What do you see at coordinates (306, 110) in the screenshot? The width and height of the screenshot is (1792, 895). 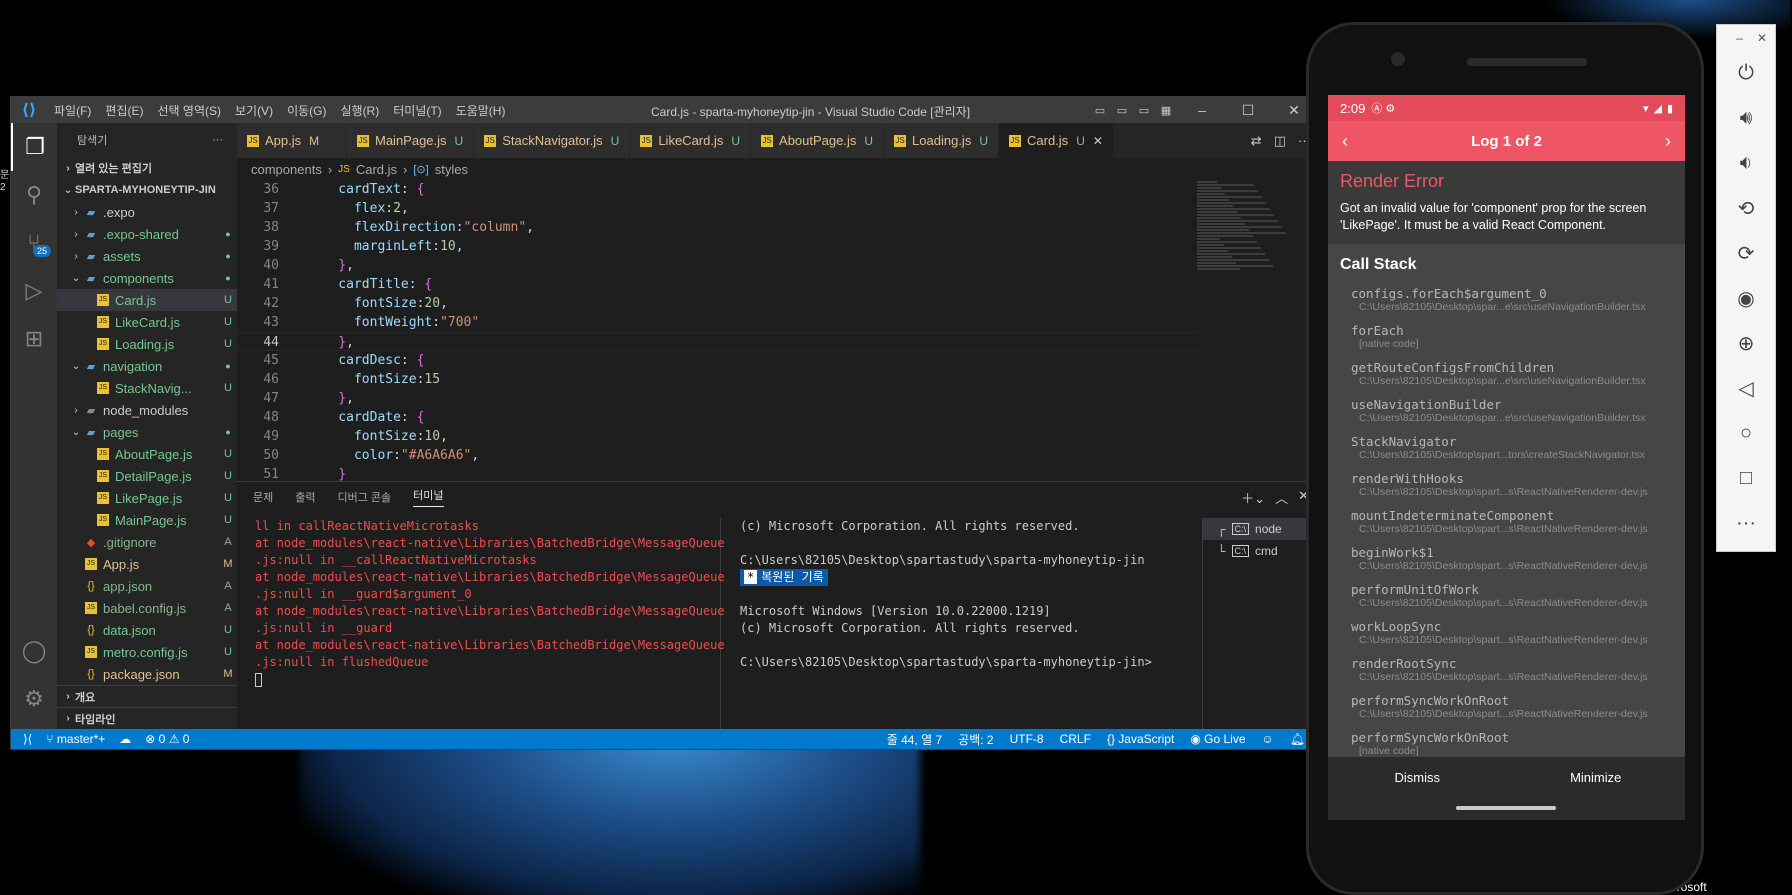 I see `menu-item: 이동(G)` at bounding box center [306, 110].